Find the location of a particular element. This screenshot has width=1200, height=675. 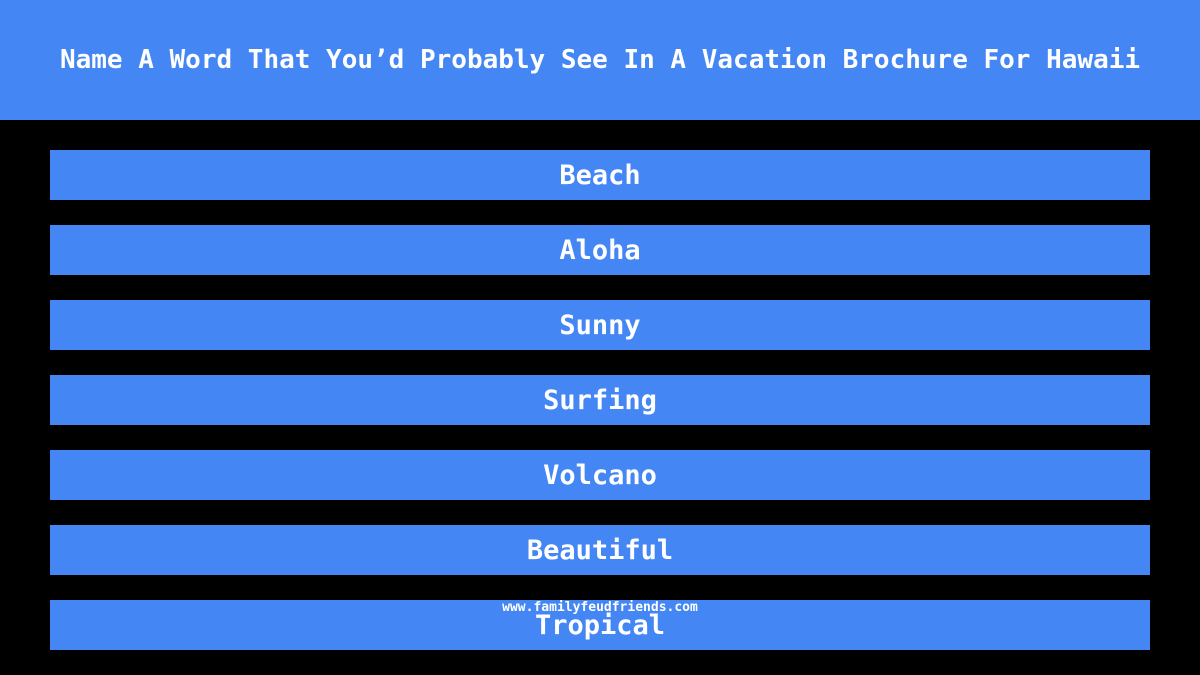

answer-item: Volcano is located at coordinates (600, 475).